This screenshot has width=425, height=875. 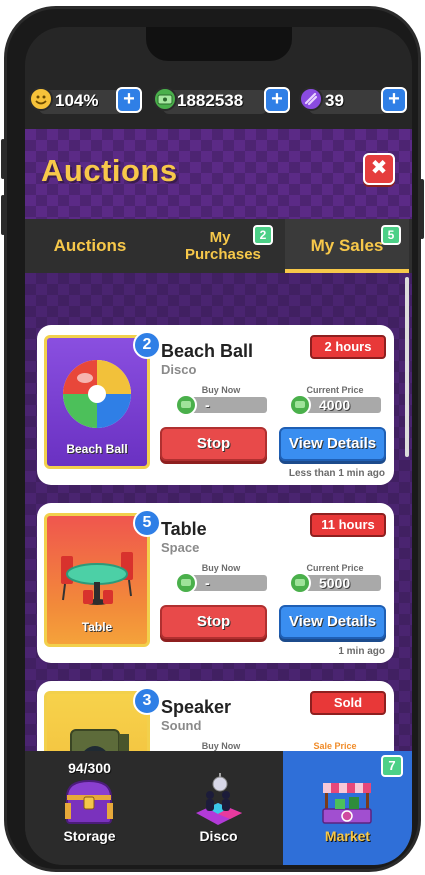 I want to click on beach-ball-icon, so click(x=97, y=394).